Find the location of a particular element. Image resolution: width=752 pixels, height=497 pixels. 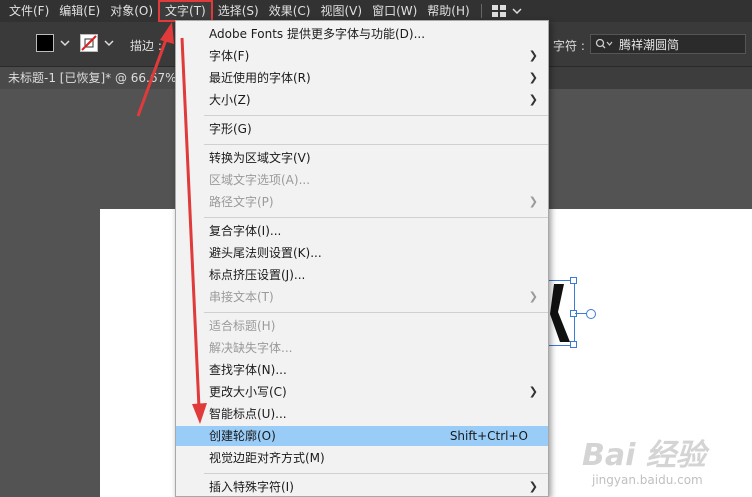

annotation-arrow-down is located at coordinates (193, 230).